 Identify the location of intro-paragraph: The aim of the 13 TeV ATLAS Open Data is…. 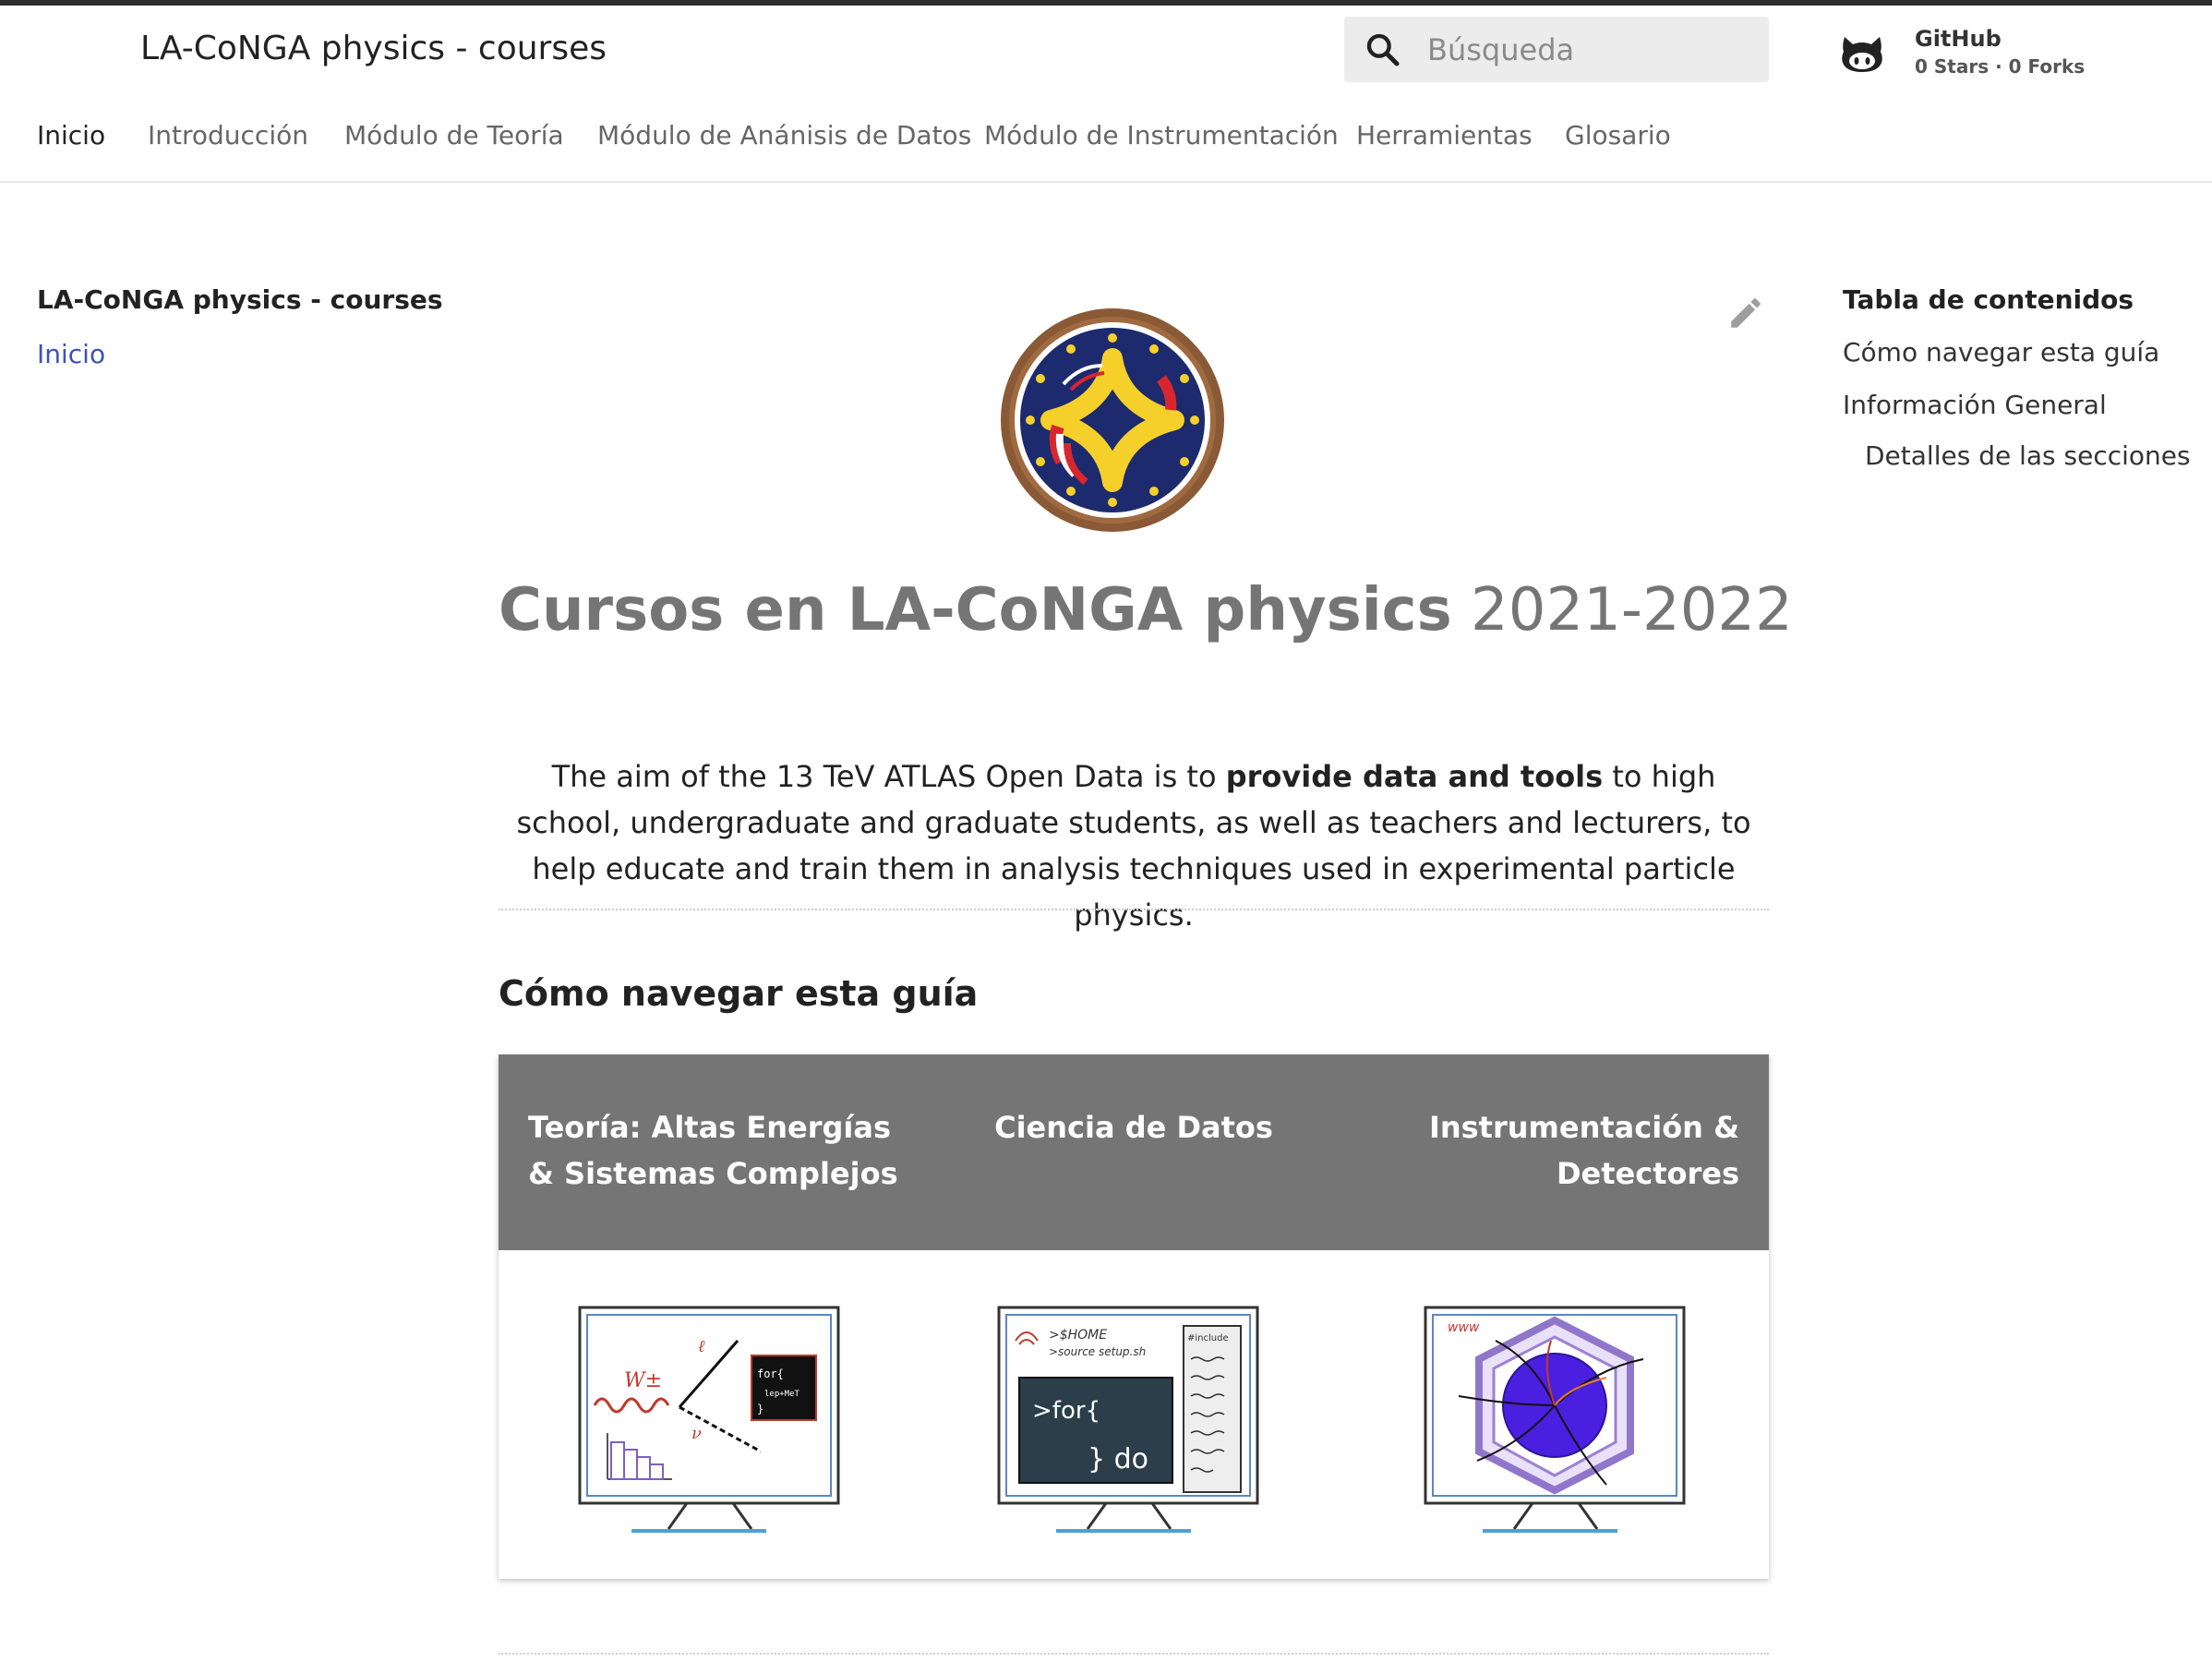
(1134, 845).